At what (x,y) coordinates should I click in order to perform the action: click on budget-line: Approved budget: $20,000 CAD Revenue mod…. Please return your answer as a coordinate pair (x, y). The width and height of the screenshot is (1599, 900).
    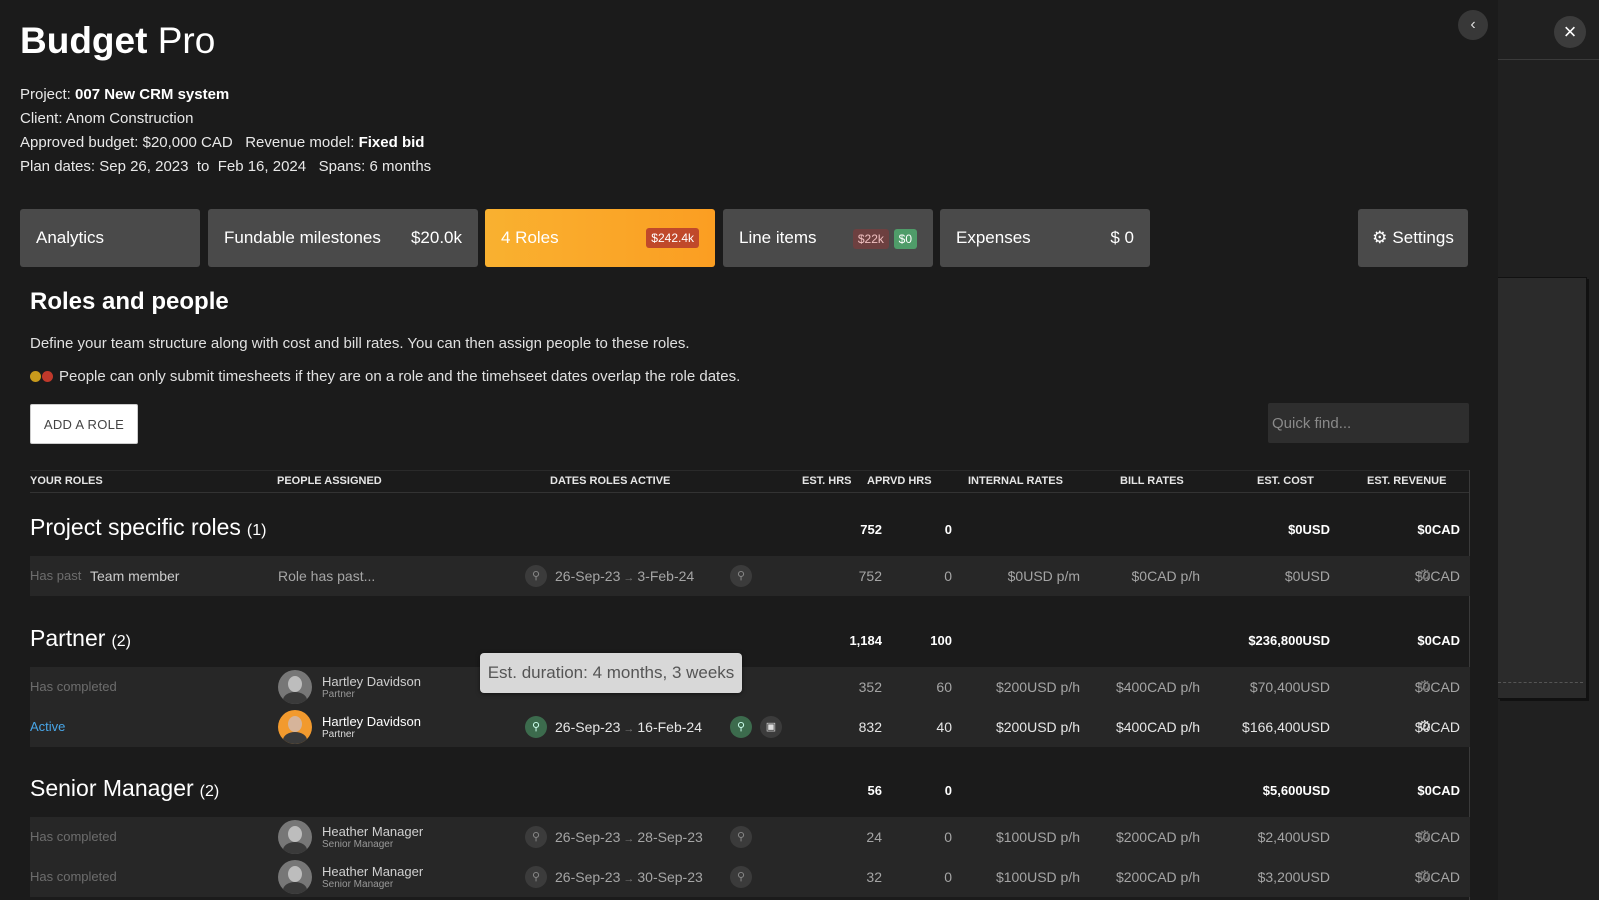
    Looking at the image, I should click on (222, 142).